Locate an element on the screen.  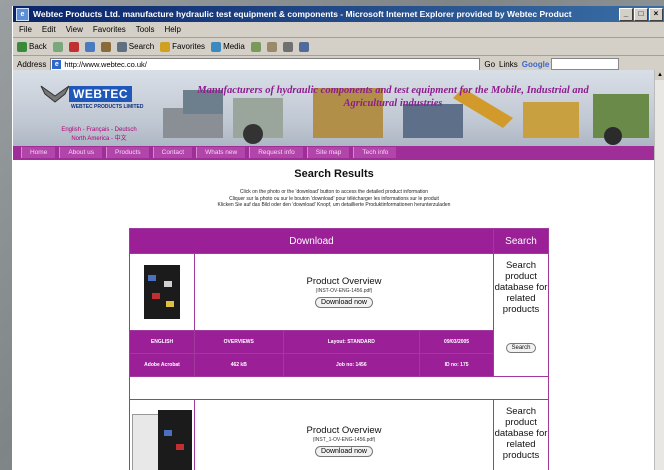
nav-request-info: Request info is located at coordinates (276, 152).